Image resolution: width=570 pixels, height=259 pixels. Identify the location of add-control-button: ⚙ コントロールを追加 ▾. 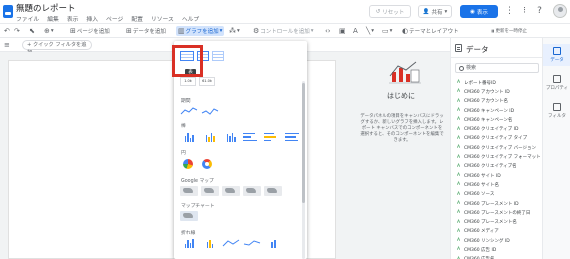
(283, 31).